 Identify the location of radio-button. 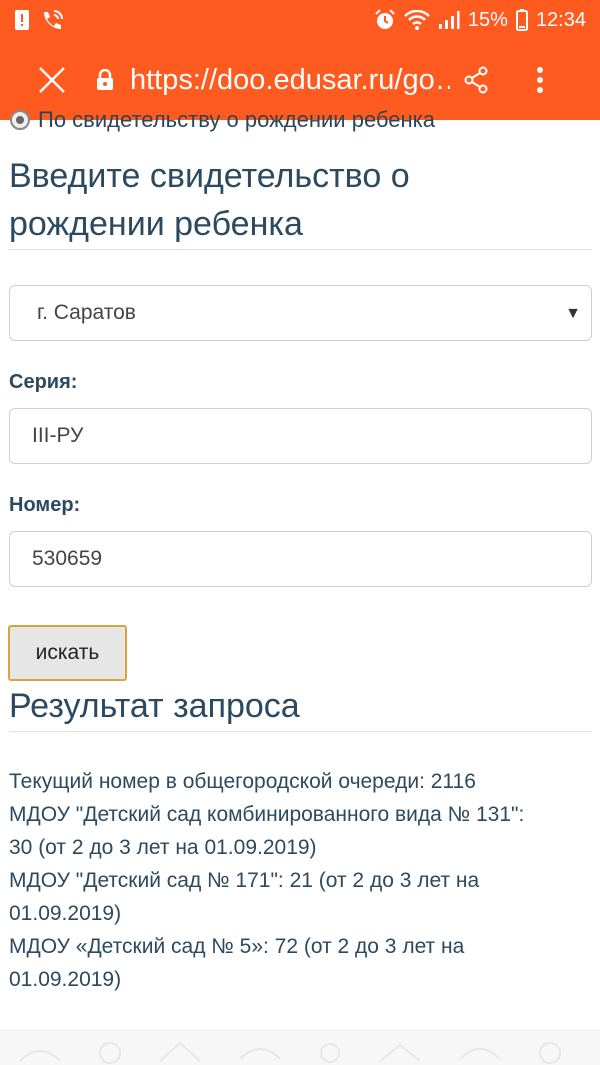
(20, 120).